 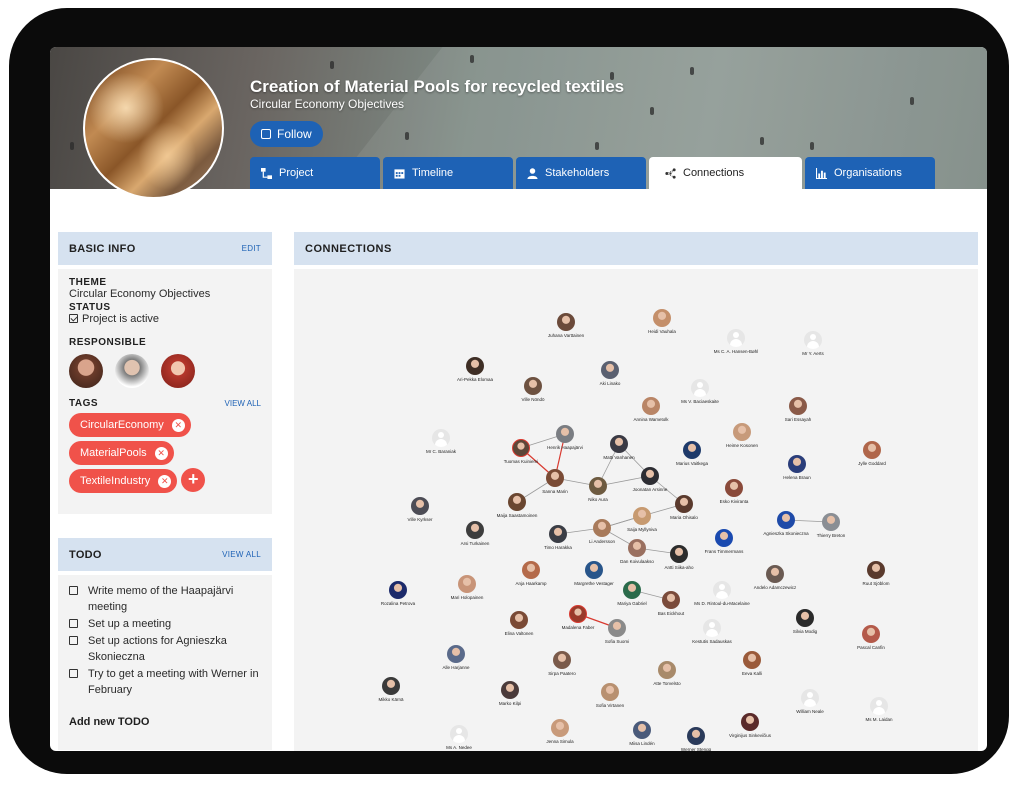 What do you see at coordinates (810, 701) in the screenshot?
I see `stakeholder-node: William Neale` at bounding box center [810, 701].